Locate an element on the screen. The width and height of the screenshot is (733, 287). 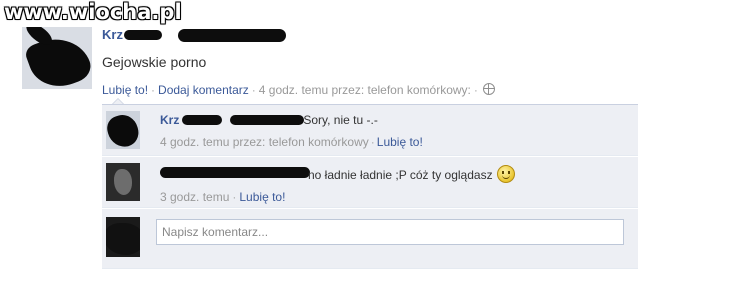
post-author-name: Krz is located at coordinates (112, 34).